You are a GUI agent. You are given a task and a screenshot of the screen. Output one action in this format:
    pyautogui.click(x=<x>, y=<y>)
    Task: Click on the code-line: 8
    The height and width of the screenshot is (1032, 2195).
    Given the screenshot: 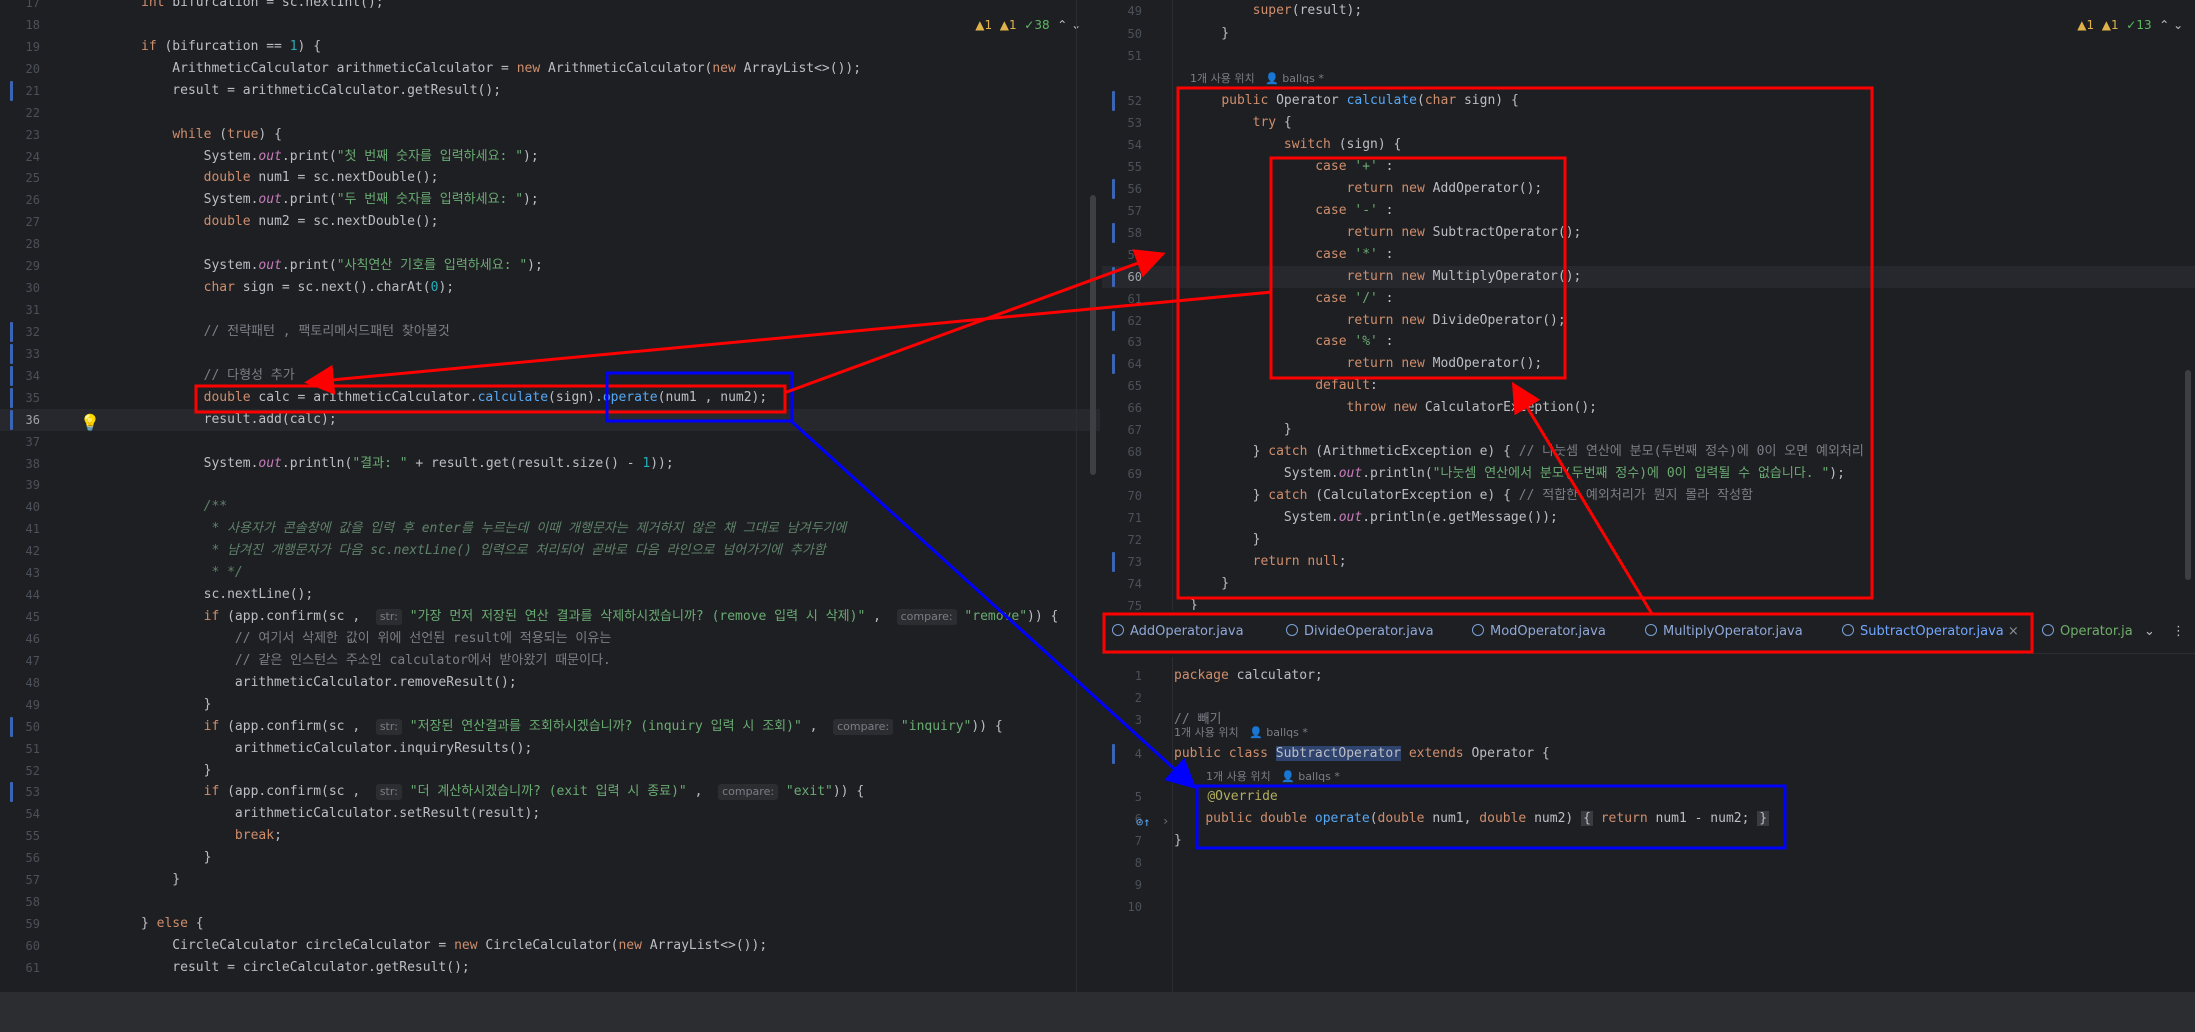 What is the action you would take?
    pyautogui.click(x=1648, y=863)
    